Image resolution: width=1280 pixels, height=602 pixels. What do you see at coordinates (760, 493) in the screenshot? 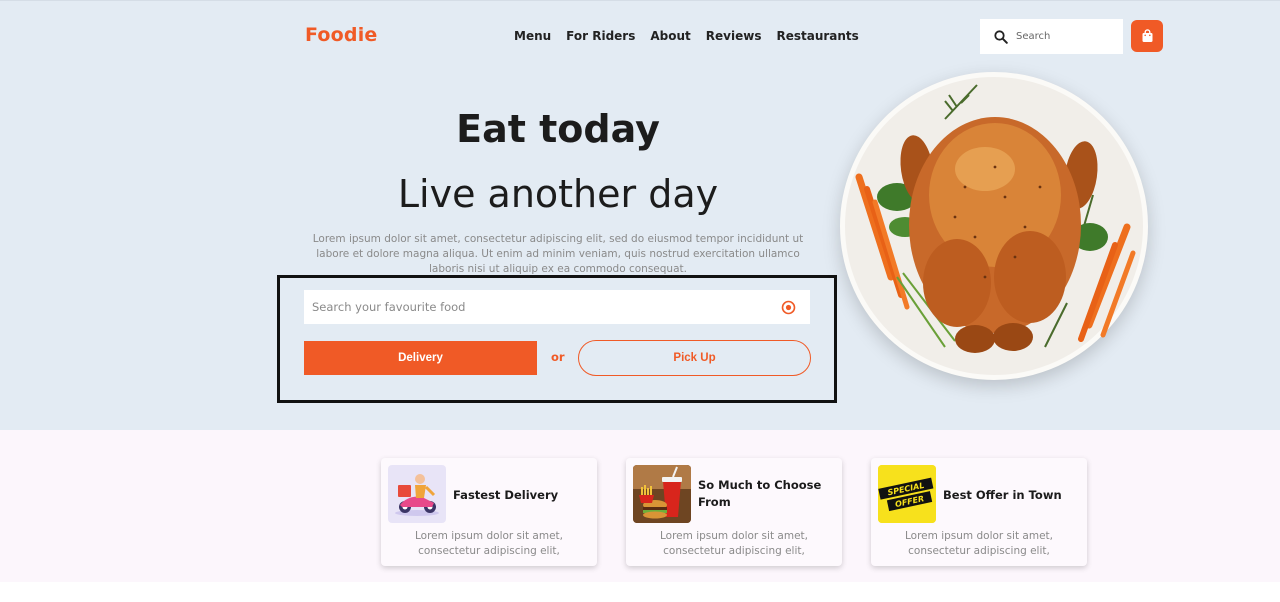
I see `feature-title: So Much to Choose From` at bounding box center [760, 493].